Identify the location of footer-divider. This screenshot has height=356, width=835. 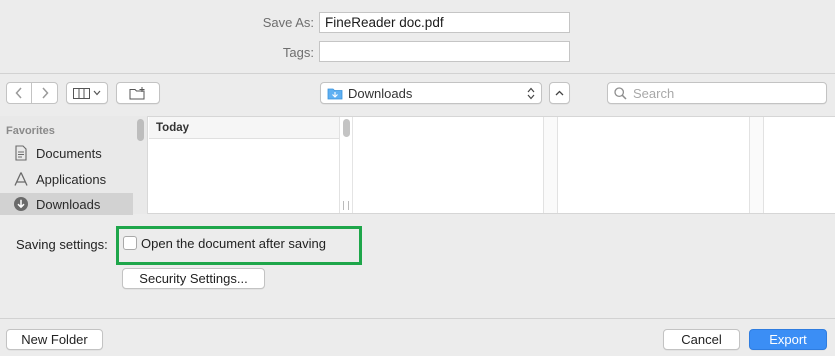
(417, 318).